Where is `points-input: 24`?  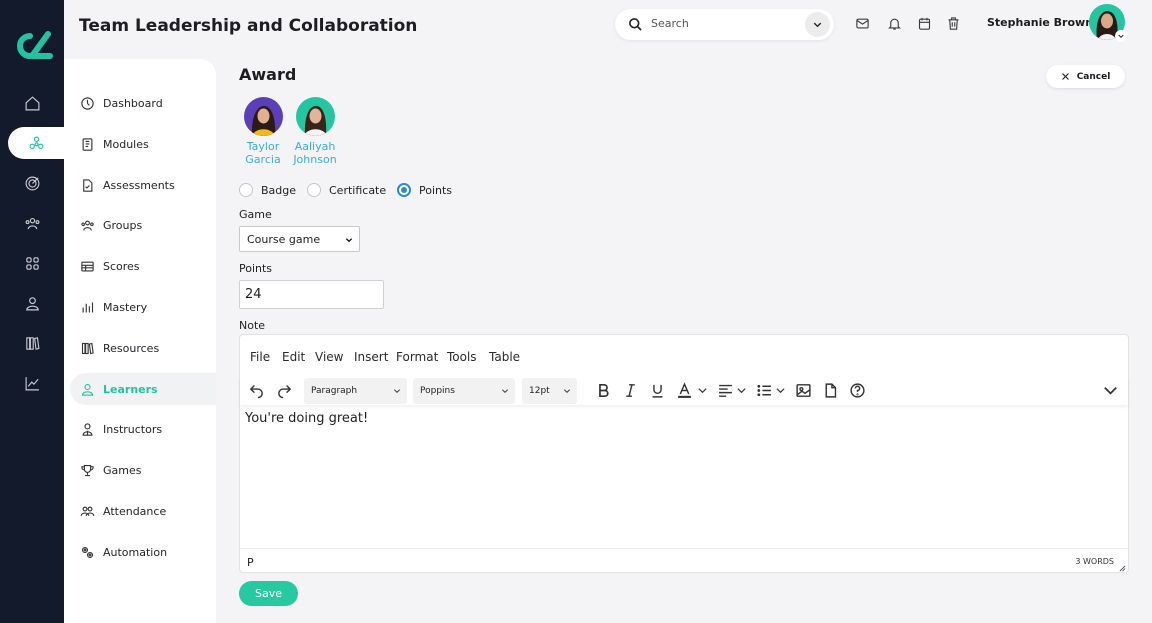 points-input: 24 is located at coordinates (311, 294).